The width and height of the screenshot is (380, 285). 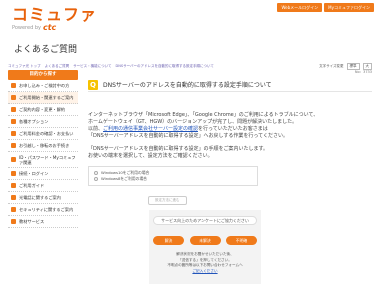 I want to click on breadcrumb-category: サービス・機能について, so click(x=92, y=66).